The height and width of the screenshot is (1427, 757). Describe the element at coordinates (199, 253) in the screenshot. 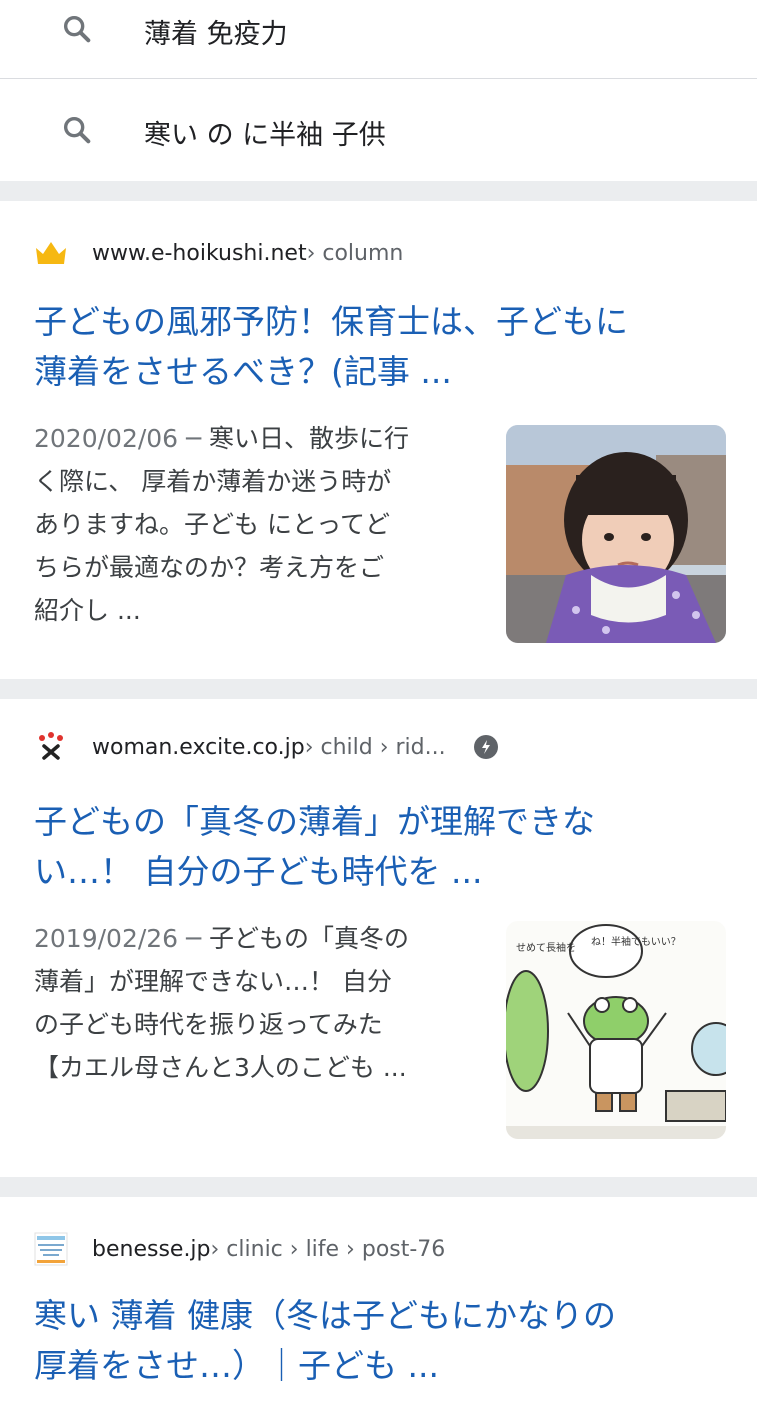

I see `result-domain: www.e-hoikushi.net` at that location.